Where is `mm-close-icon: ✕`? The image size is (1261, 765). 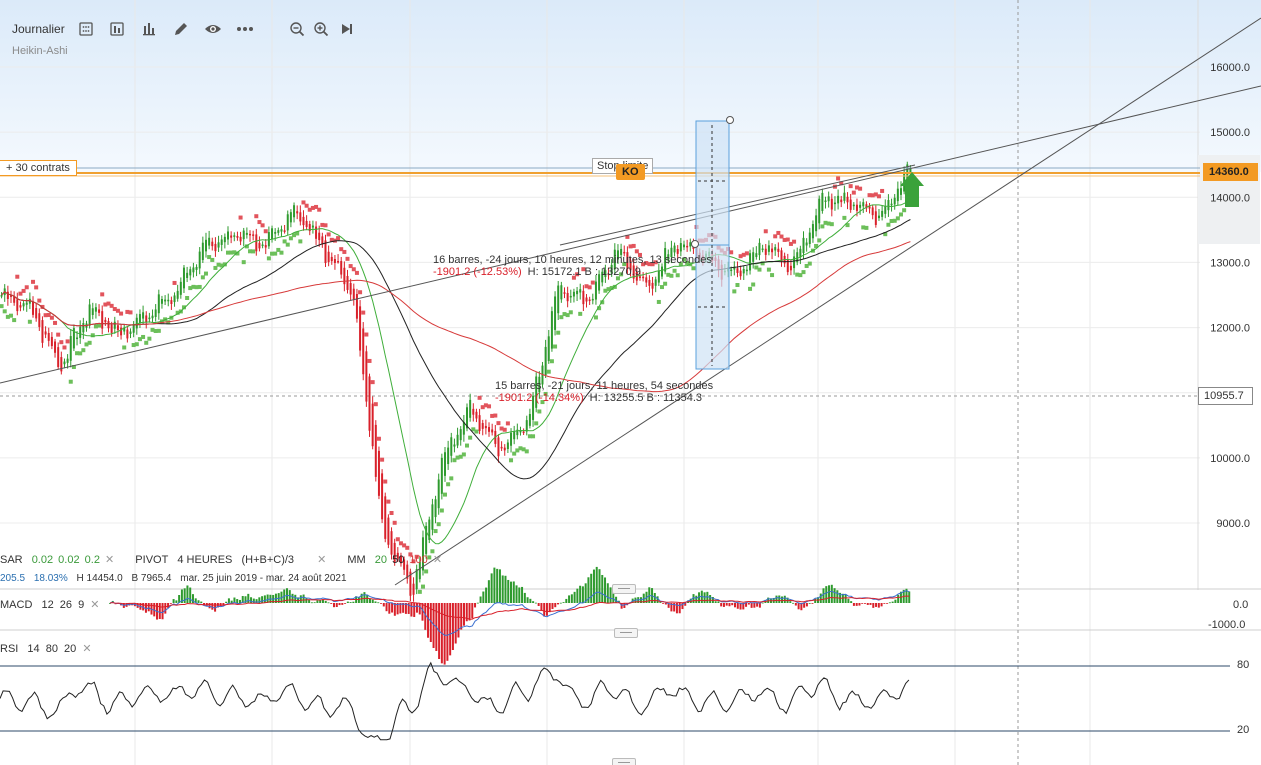
mm-close-icon: ✕ is located at coordinates (437, 560).